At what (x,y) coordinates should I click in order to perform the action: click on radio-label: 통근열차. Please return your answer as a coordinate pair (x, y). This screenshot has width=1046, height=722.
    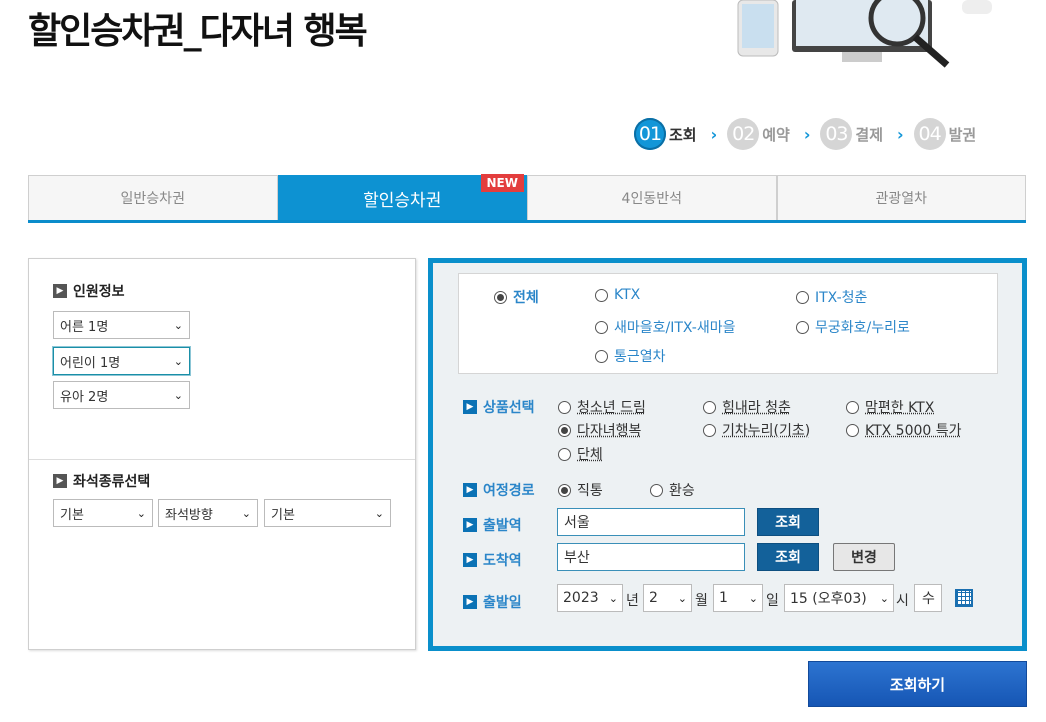
    Looking at the image, I should click on (640, 357).